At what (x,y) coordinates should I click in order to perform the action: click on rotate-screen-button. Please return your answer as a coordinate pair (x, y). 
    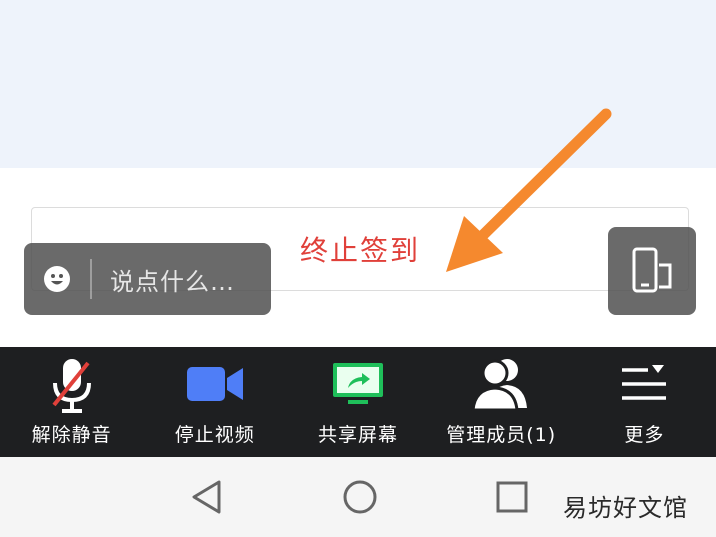
    Looking at the image, I should click on (652, 271).